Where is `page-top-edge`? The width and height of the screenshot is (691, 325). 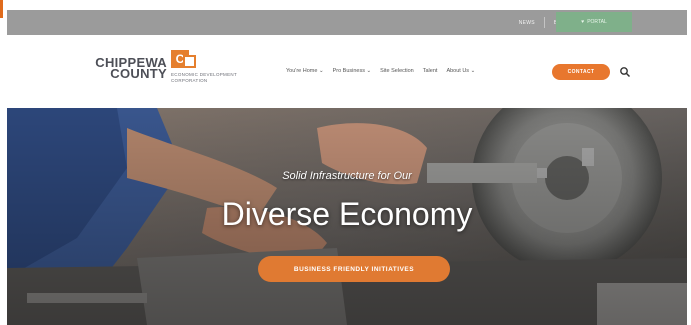
page-top-edge is located at coordinates (345, 1).